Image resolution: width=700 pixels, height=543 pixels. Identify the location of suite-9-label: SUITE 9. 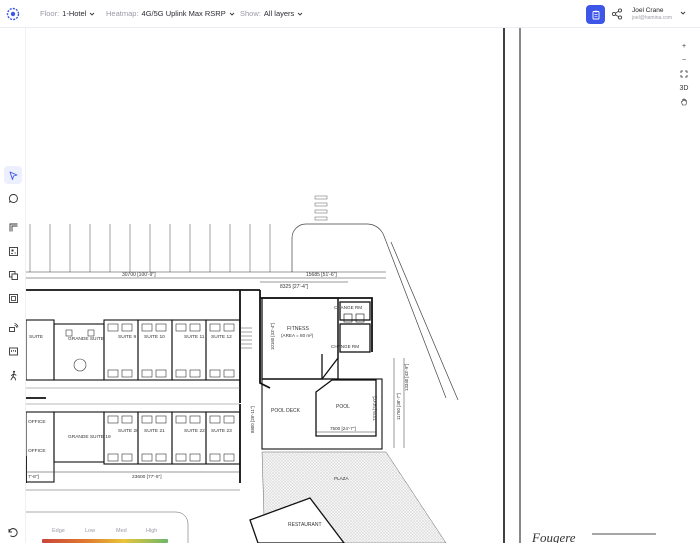
(127, 337).